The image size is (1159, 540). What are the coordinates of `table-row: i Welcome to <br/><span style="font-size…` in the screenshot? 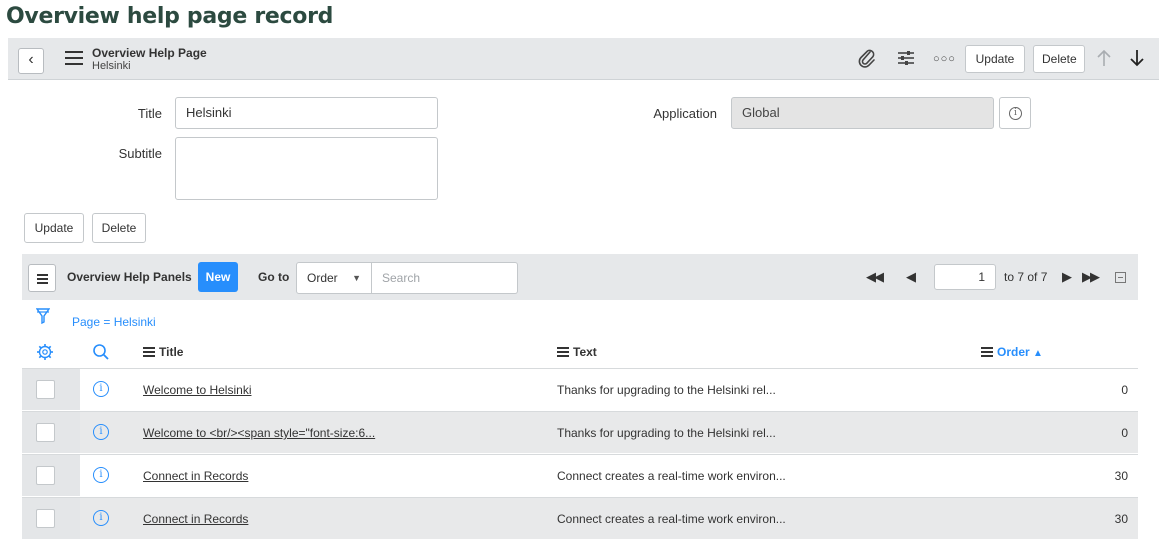 It's located at (580, 432).